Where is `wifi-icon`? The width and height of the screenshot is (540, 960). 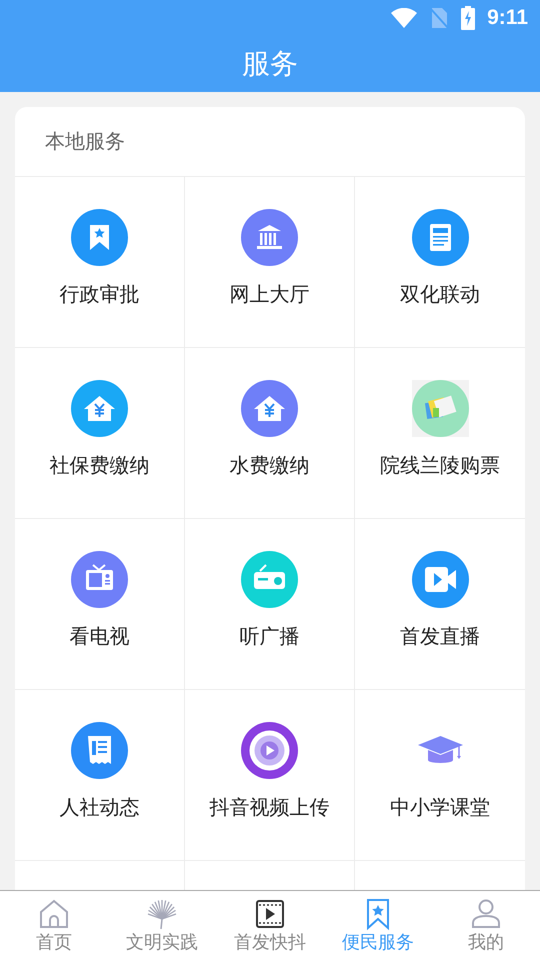
wifi-icon is located at coordinates (404, 18).